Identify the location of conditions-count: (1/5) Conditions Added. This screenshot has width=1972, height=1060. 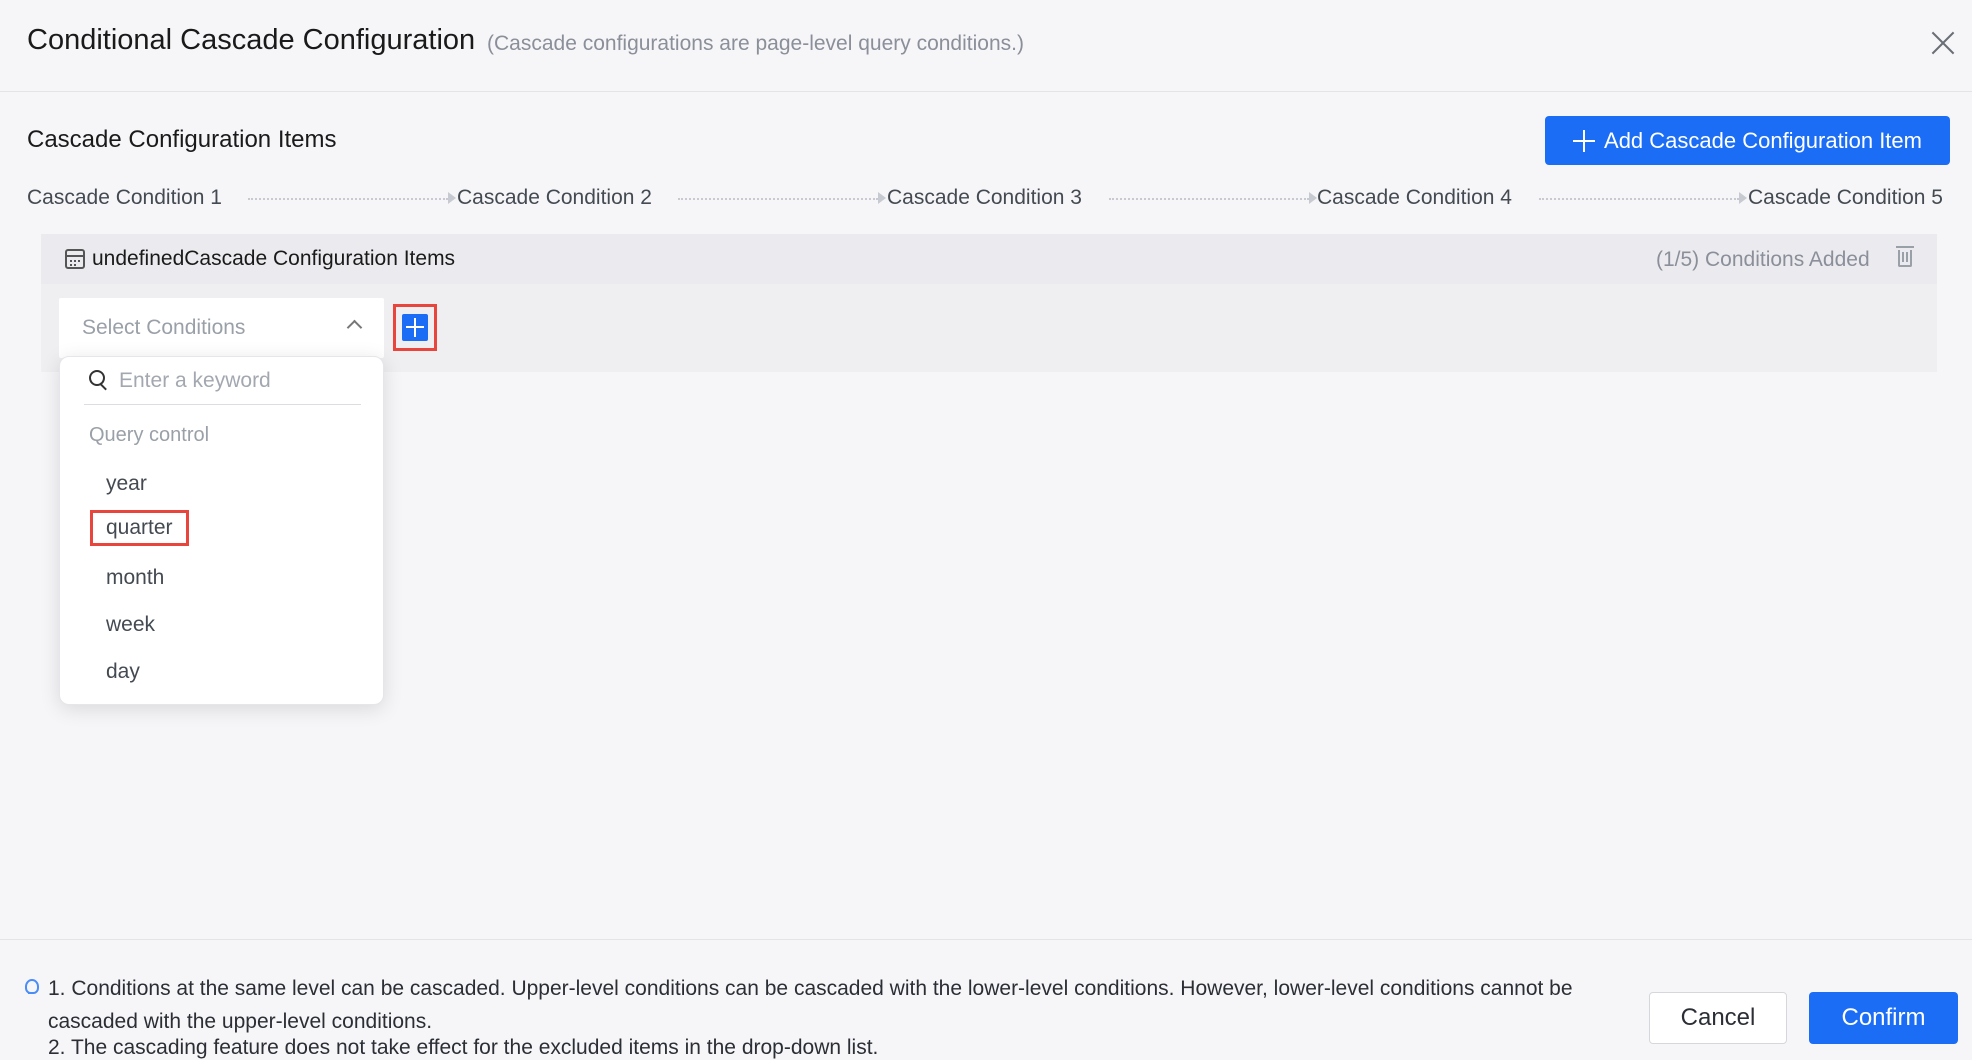
(1763, 259).